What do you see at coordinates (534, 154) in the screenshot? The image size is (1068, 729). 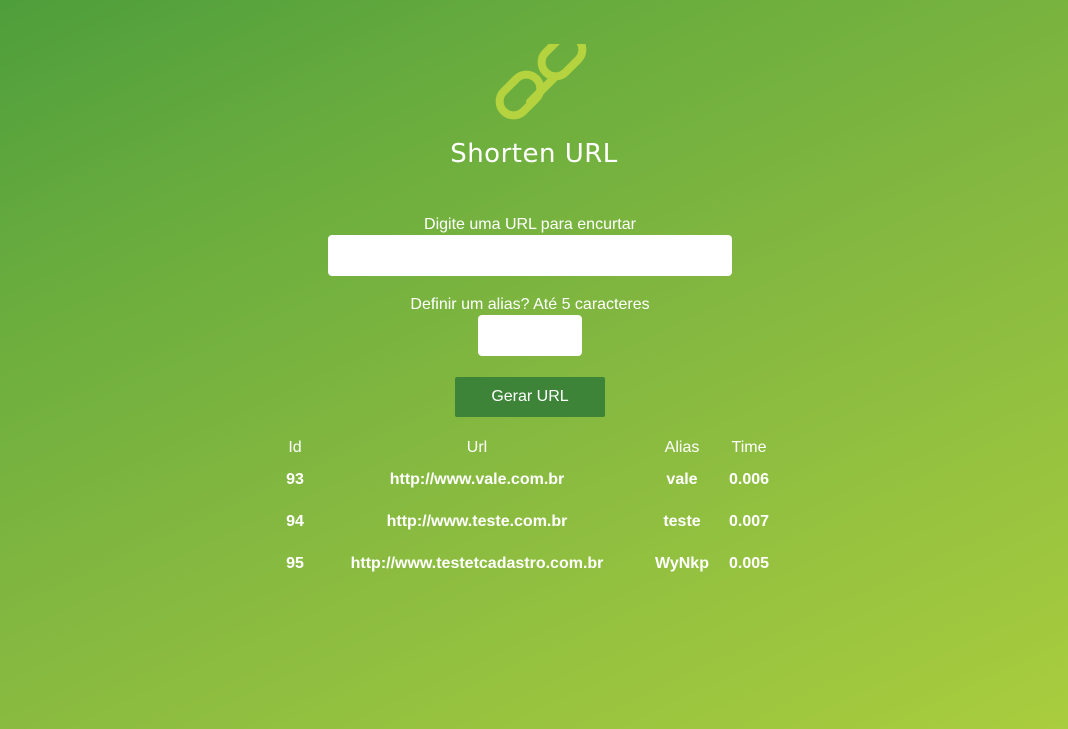 I see `app-title: Shorten URL` at bounding box center [534, 154].